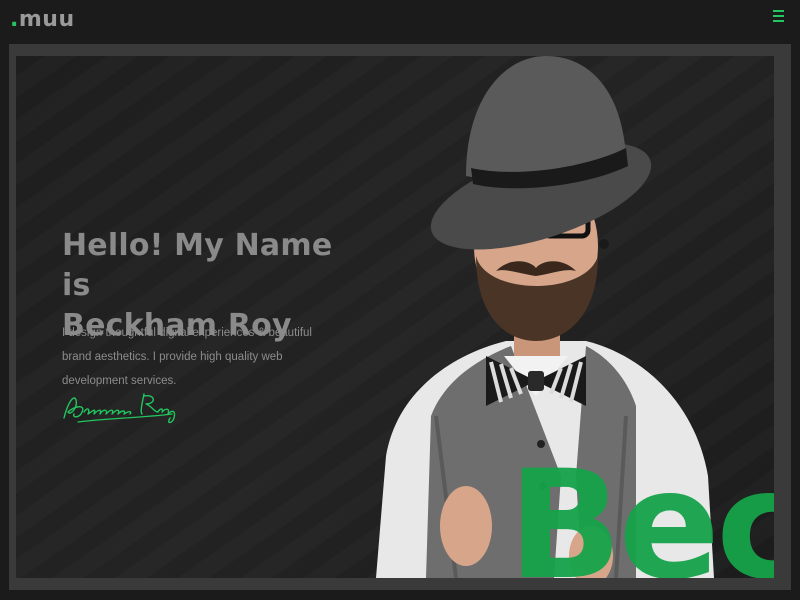  Describe the element at coordinates (400, 22) in the screenshot. I see `top-bar: .muu` at that location.